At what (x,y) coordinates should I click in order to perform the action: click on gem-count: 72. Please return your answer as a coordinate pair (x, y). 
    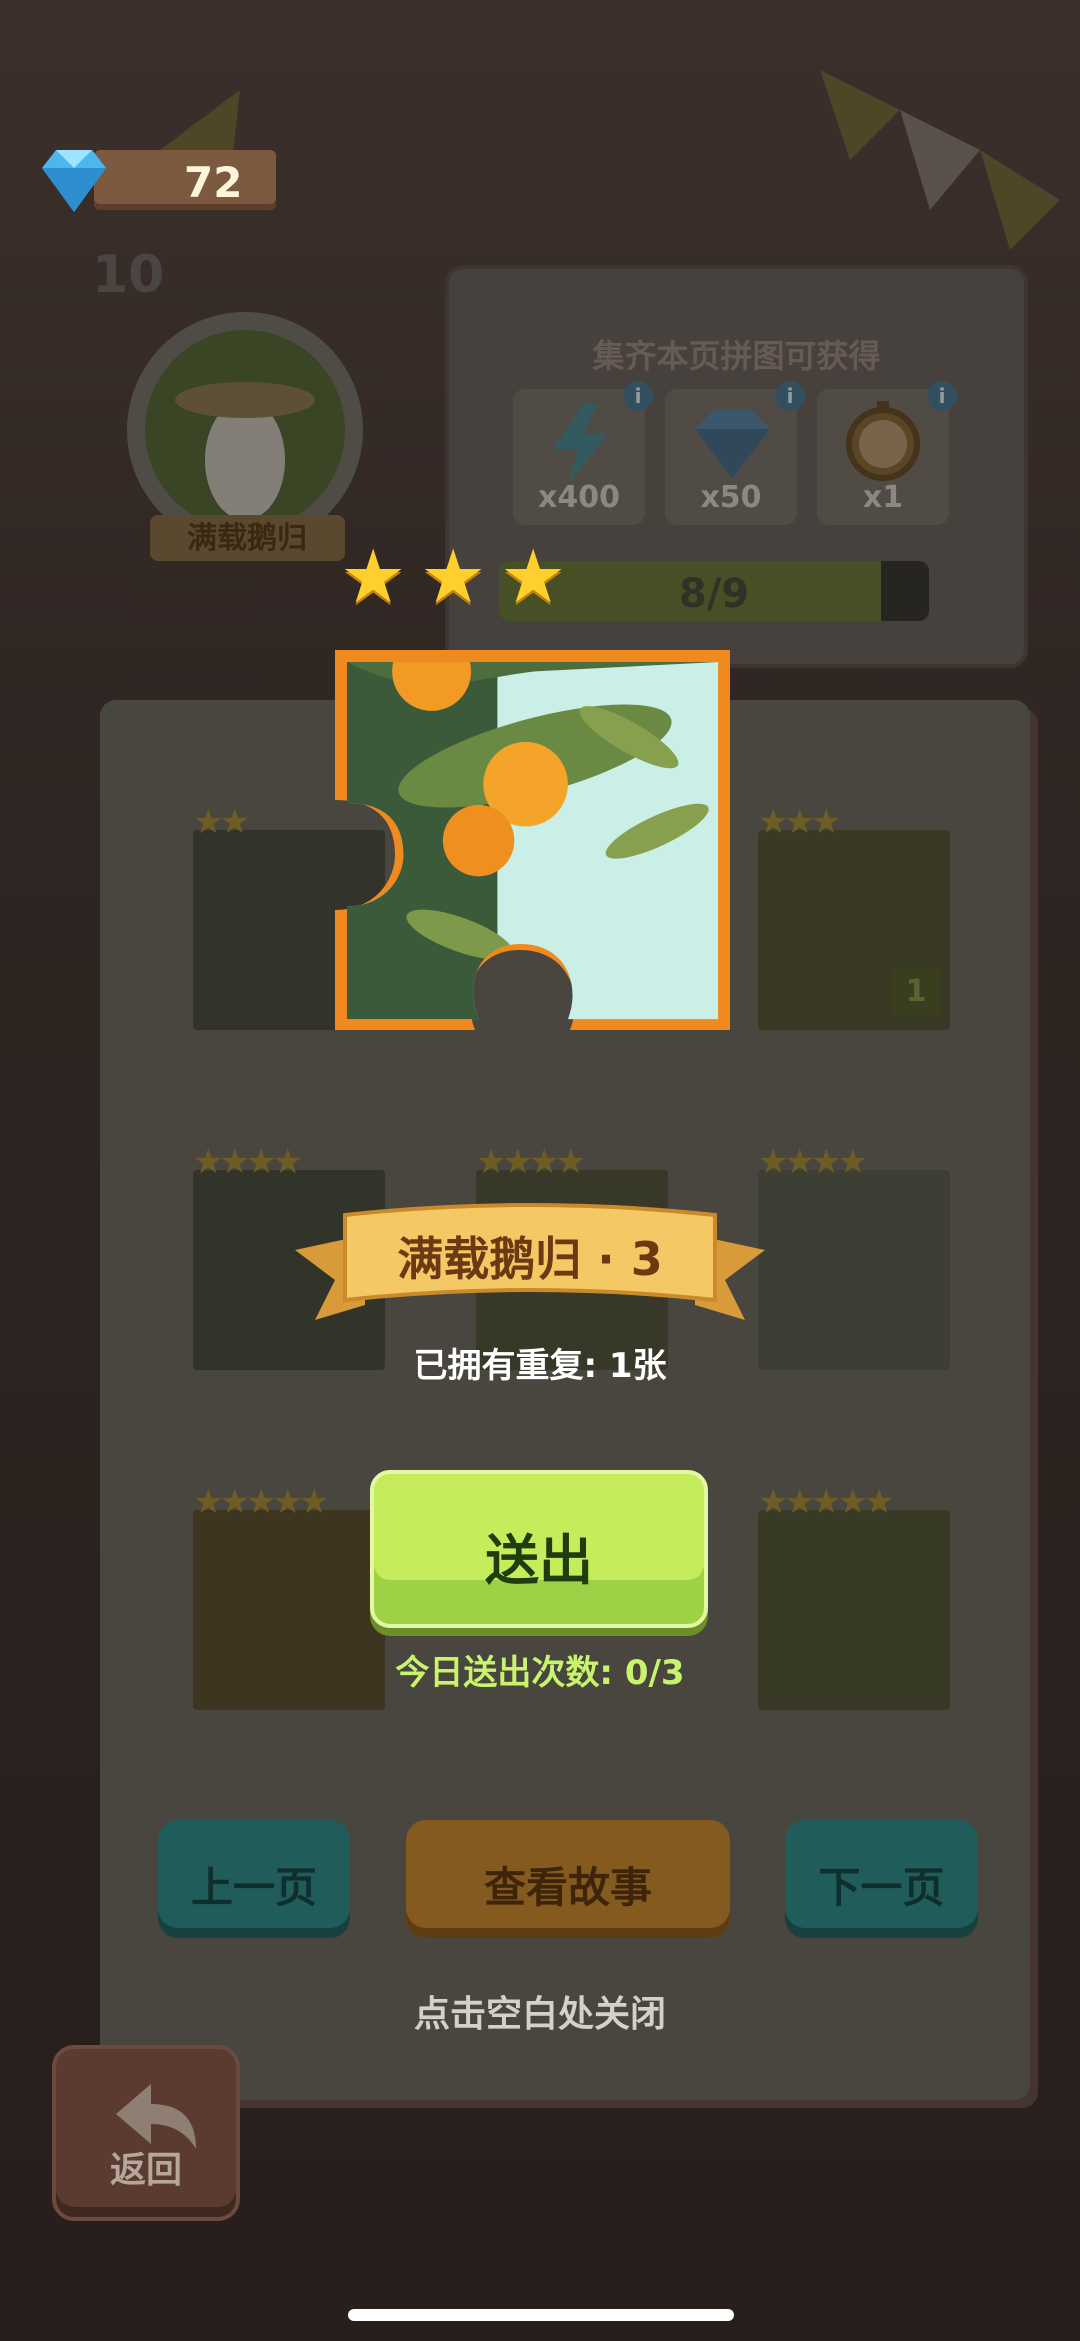
    Looking at the image, I should click on (213, 182).